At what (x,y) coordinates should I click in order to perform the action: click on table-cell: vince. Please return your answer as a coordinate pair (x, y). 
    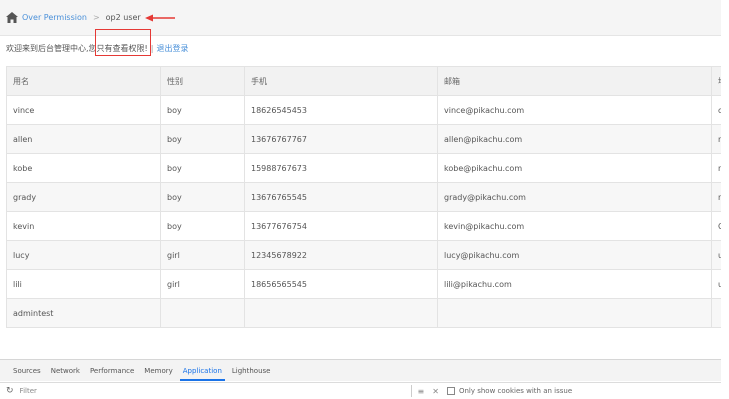
    Looking at the image, I should click on (83, 110).